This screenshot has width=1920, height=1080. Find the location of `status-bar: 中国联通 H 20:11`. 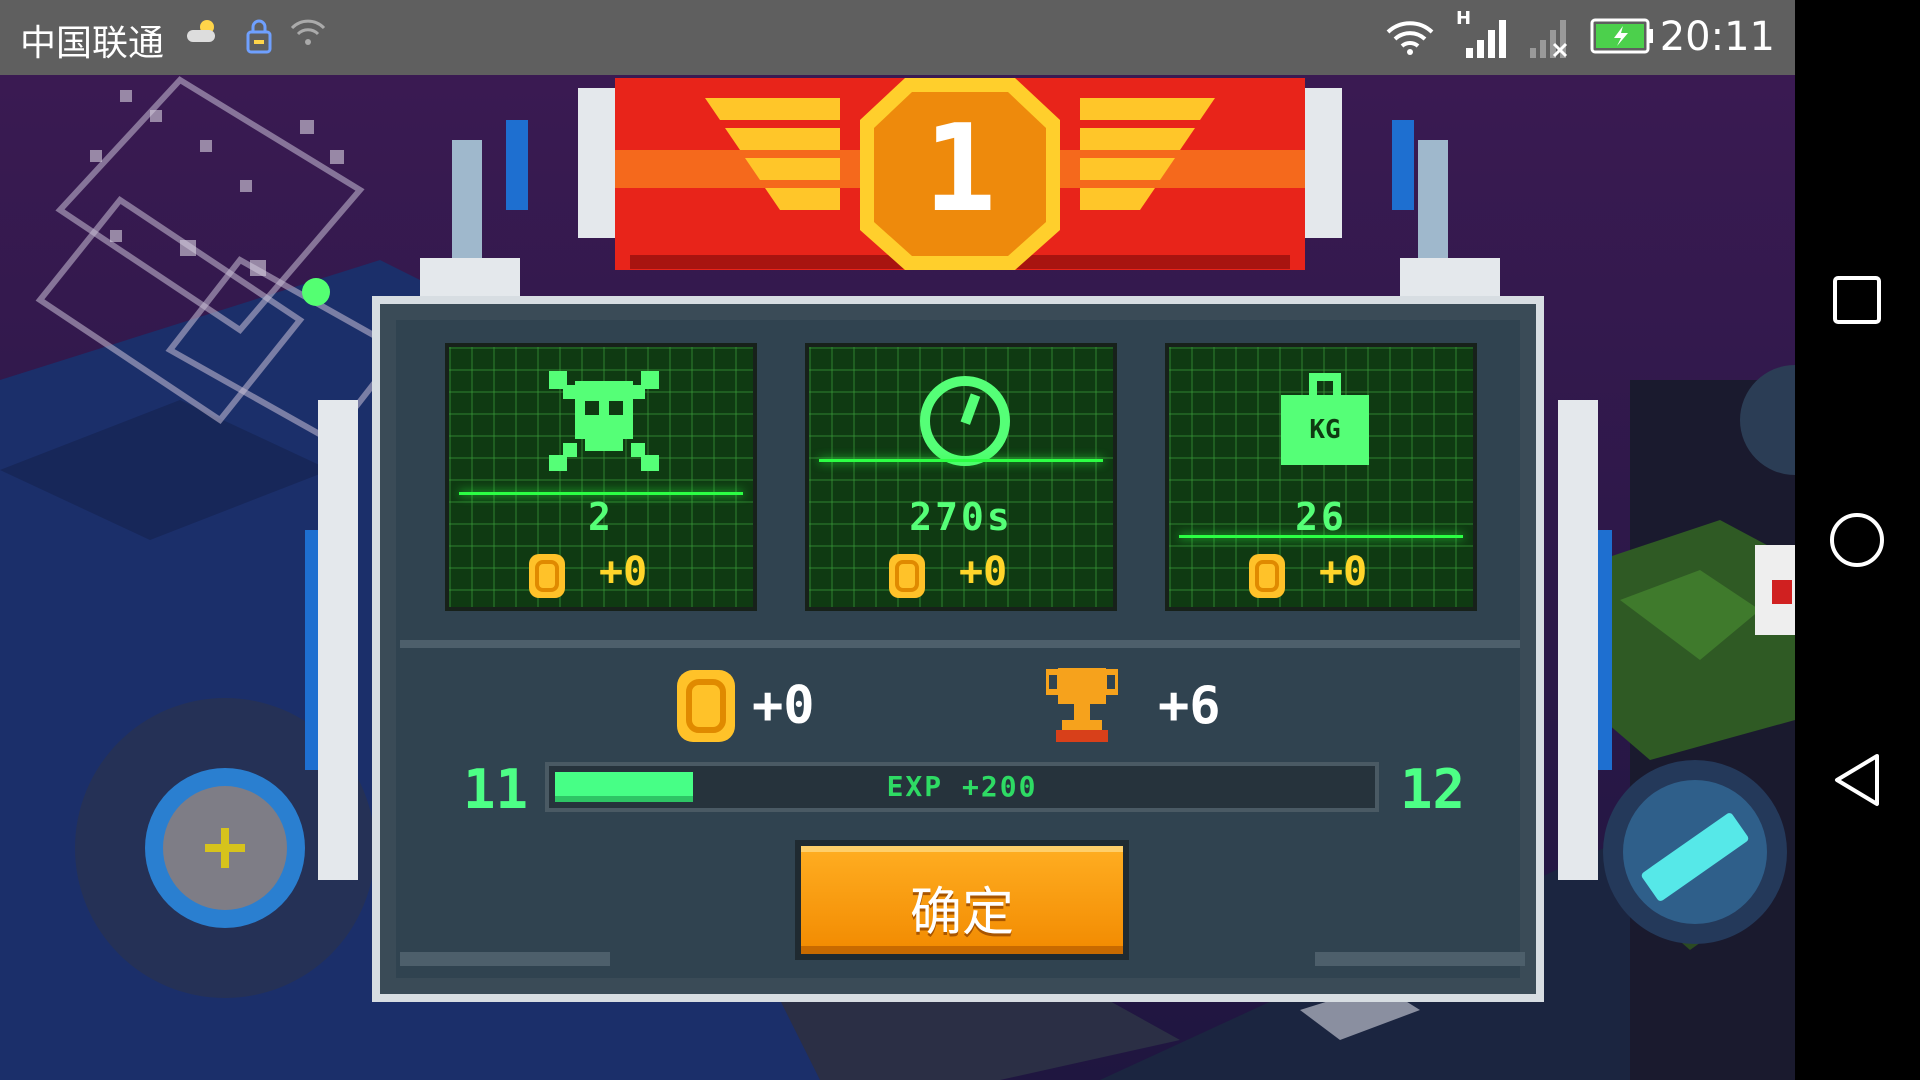

status-bar: 中国联通 H 20:11 is located at coordinates (897, 37).